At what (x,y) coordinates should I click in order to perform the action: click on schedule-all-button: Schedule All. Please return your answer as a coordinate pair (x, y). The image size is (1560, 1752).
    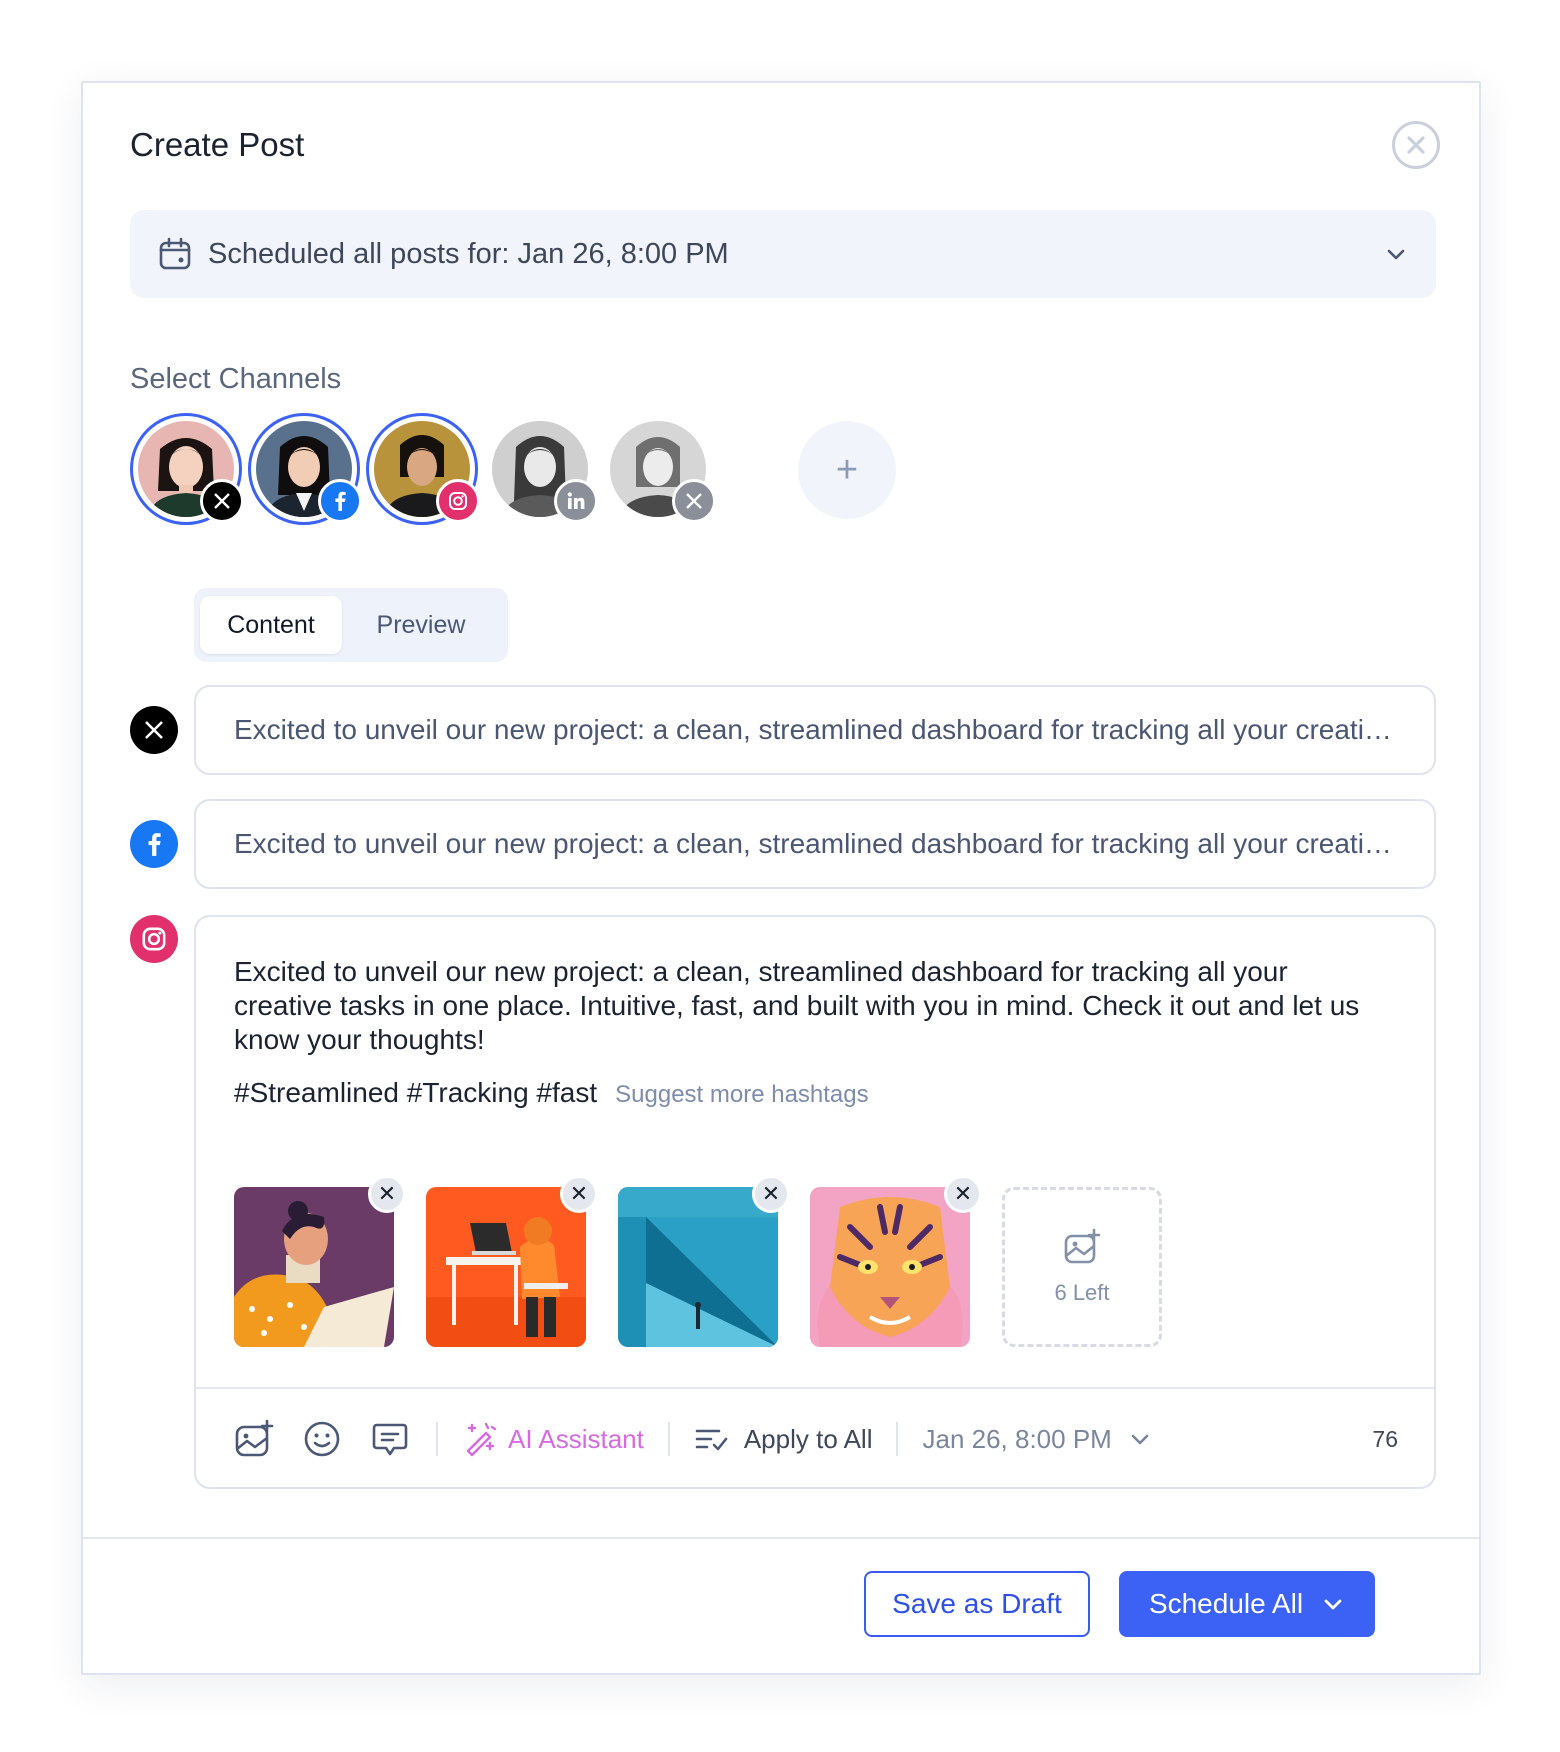
    Looking at the image, I should click on (1247, 1604).